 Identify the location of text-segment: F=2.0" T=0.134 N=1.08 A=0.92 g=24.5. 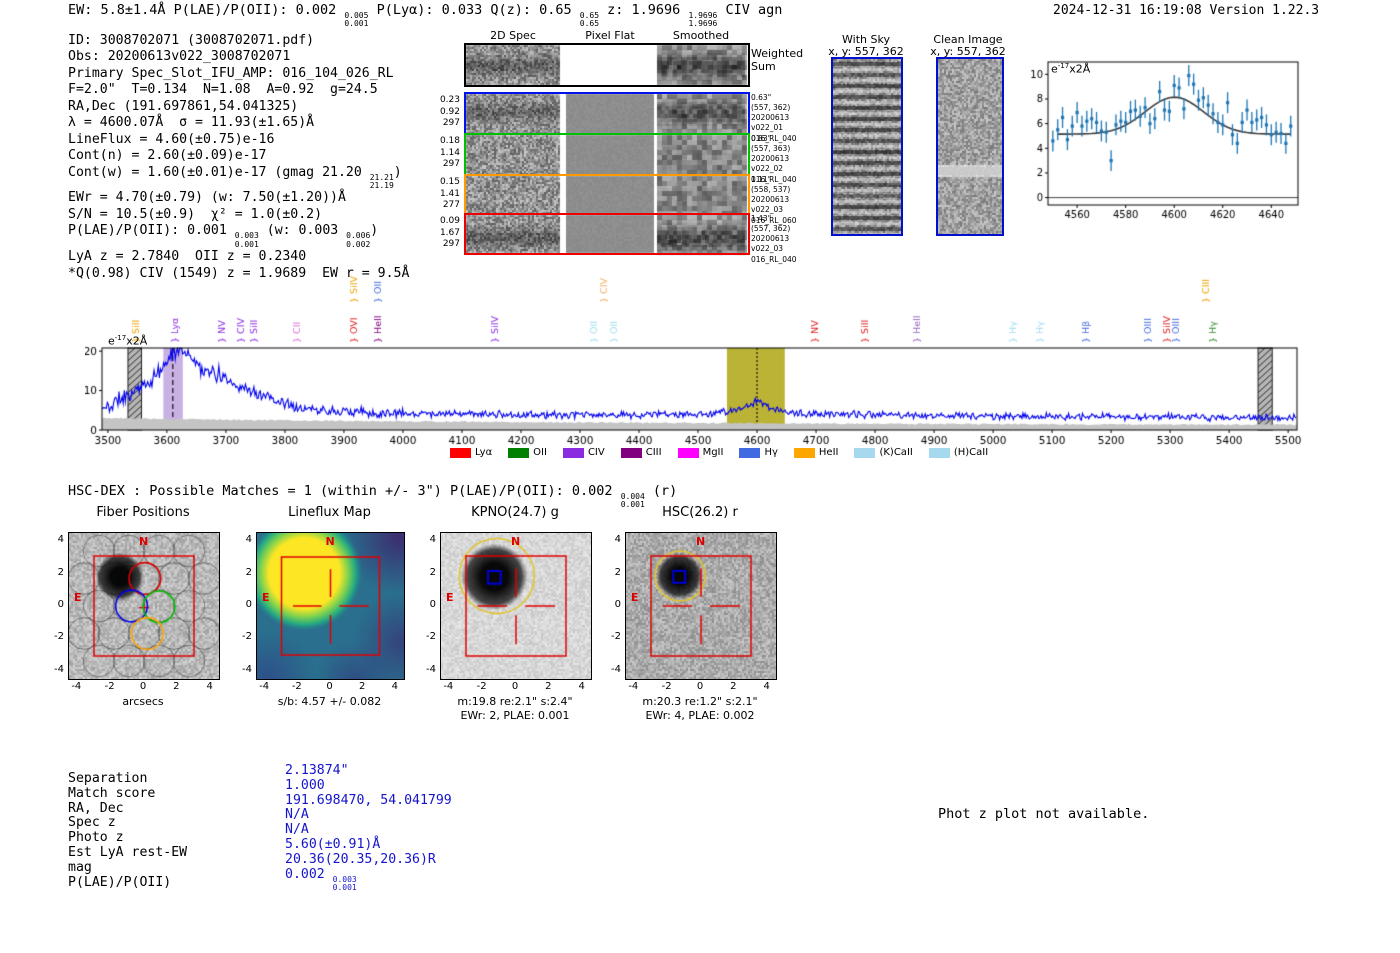
(223, 90).